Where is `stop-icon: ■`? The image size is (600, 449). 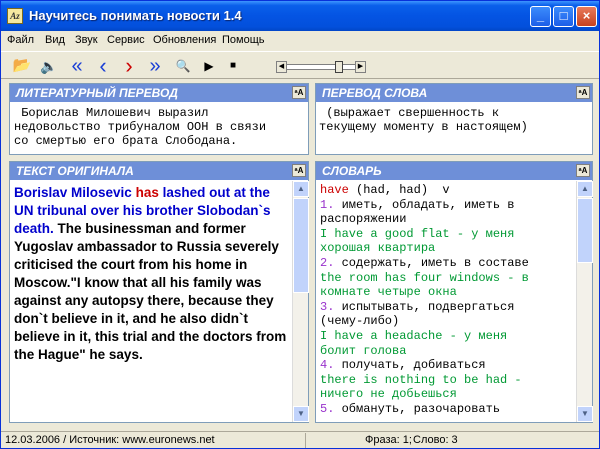 stop-icon: ■ is located at coordinates (233, 66).